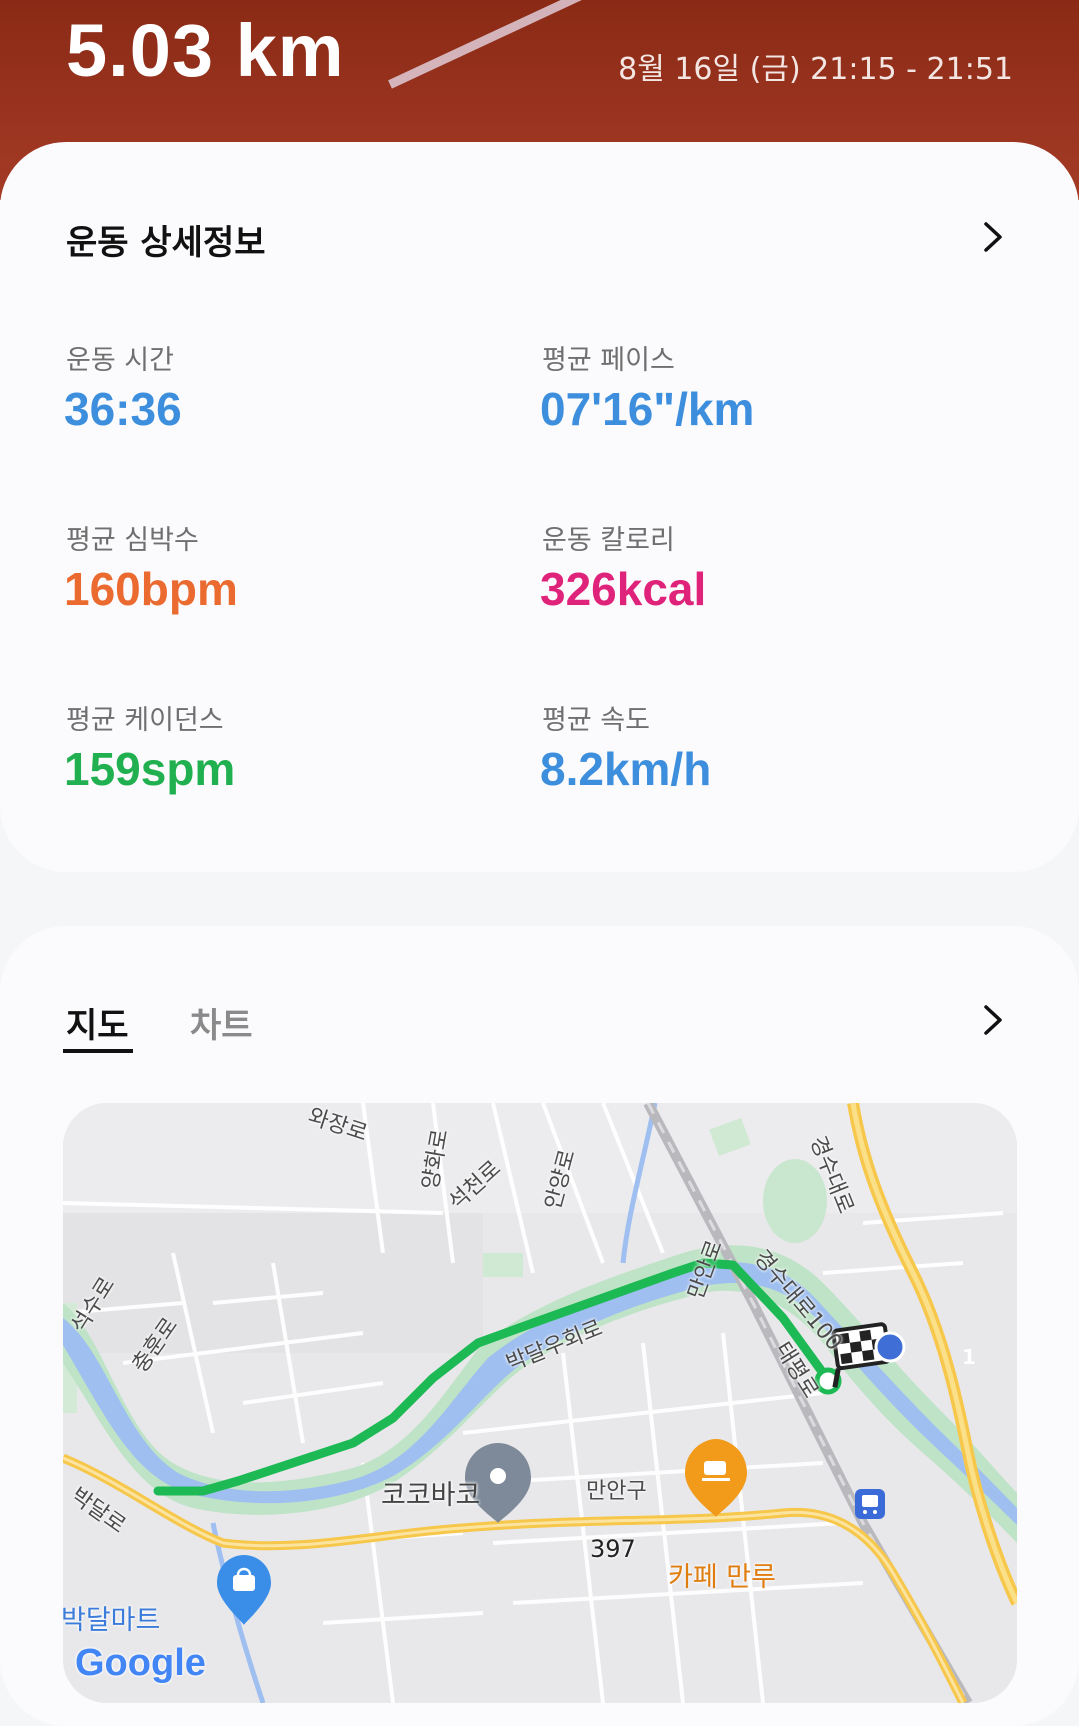 This screenshot has height=1726, width=1079. What do you see at coordinates (166, 243) in the screenshot?
I see `details-title: 운동 상세정보` at bounding box center [166, 243].